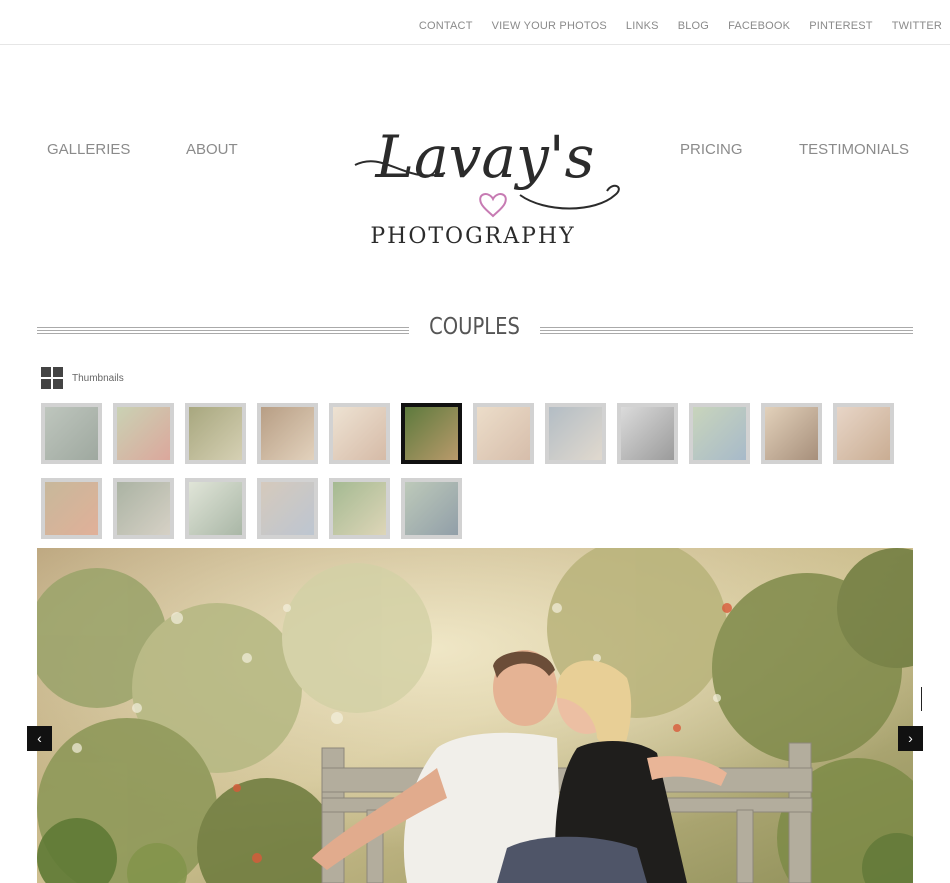  What do you see at coordinates (212, 149) in the screenshot?
I see `nav-about: ABOUT` at bounding box center [212, 149].